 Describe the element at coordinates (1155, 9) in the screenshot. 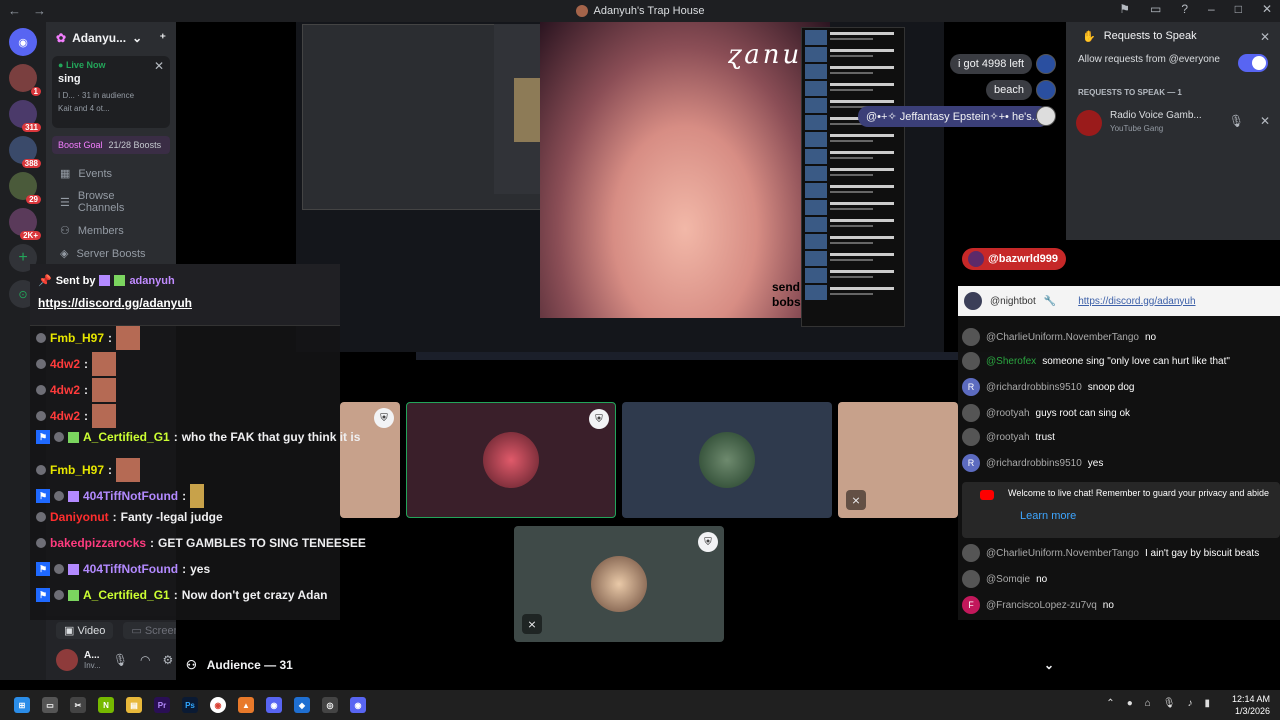

I see `monitor-icon: ▭` at that location.